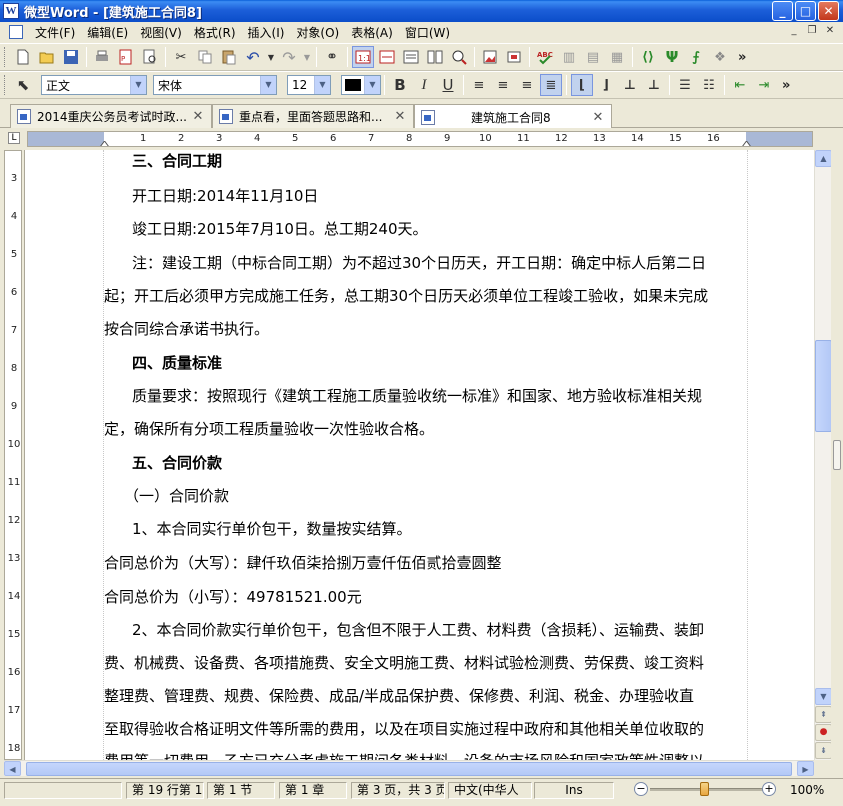  What do you see at coordinates (513, 116) in the screenshot?
I see `tab-document-3: 建筑施工合同8 ✕` at bounding box center [513, 116].